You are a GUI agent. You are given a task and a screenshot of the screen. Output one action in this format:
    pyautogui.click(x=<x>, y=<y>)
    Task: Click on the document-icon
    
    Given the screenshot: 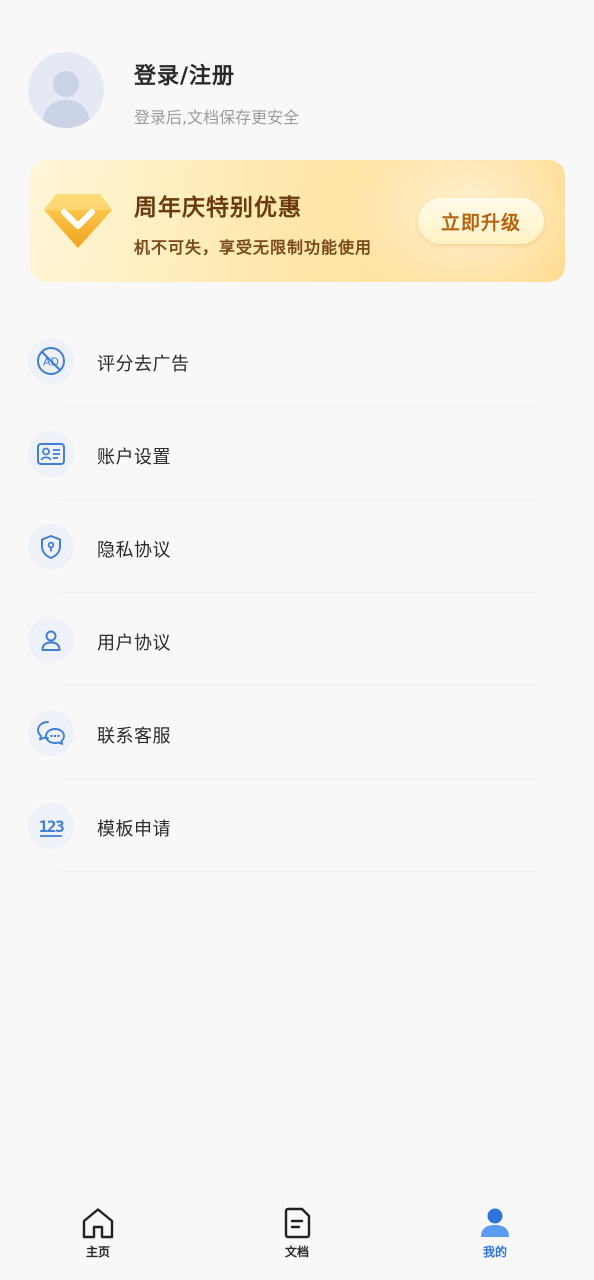 What is the action you would take?
    pyautogui.click(x=297, y=1223)
    